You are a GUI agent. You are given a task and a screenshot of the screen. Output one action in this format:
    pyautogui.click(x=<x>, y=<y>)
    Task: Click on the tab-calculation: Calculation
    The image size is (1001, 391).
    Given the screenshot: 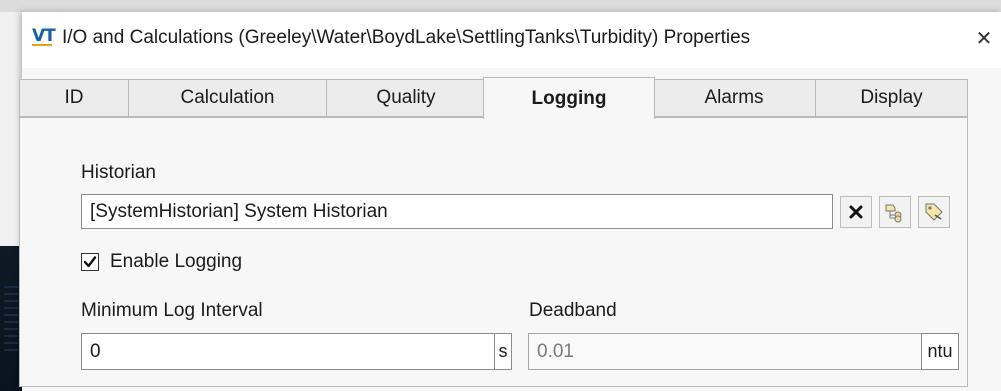 What is the action you would take?
    pyautogui.click(x=227, y=98)
    